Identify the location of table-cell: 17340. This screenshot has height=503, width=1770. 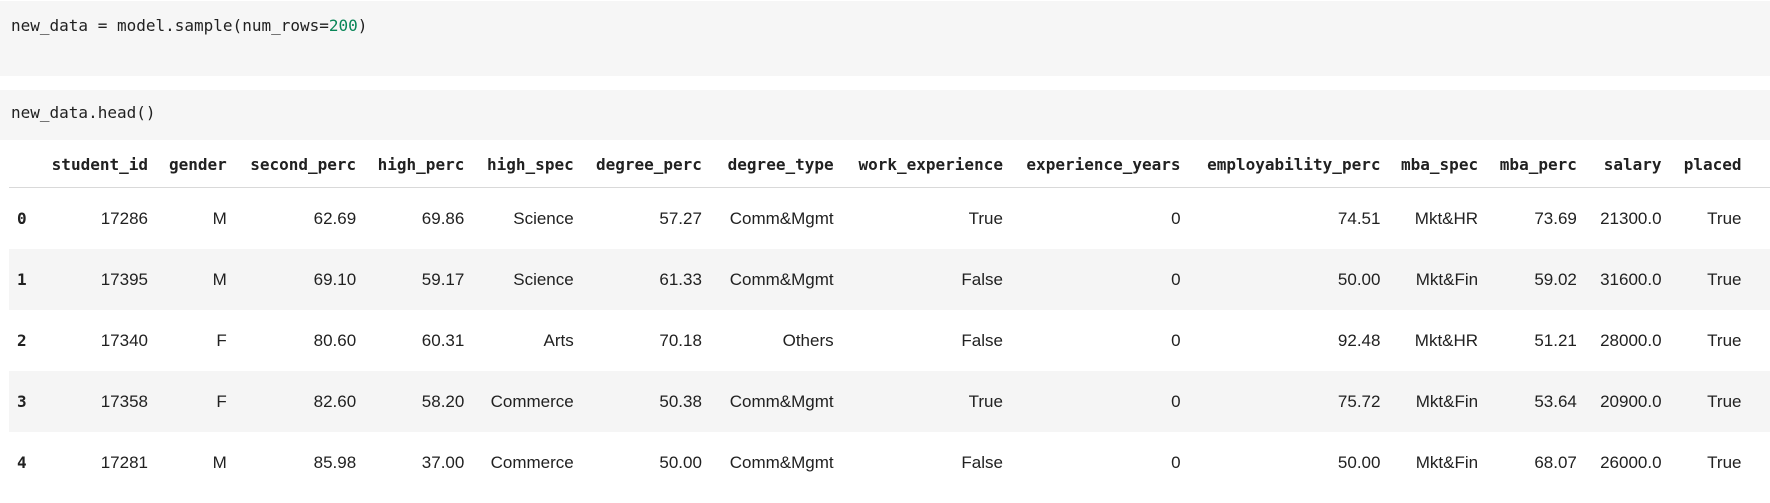
(124, 340).